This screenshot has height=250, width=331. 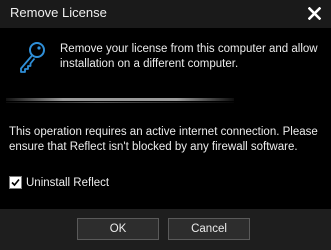 I want to click on uninstall-option: Uninstall Reflect, so click(x=59, y=182).